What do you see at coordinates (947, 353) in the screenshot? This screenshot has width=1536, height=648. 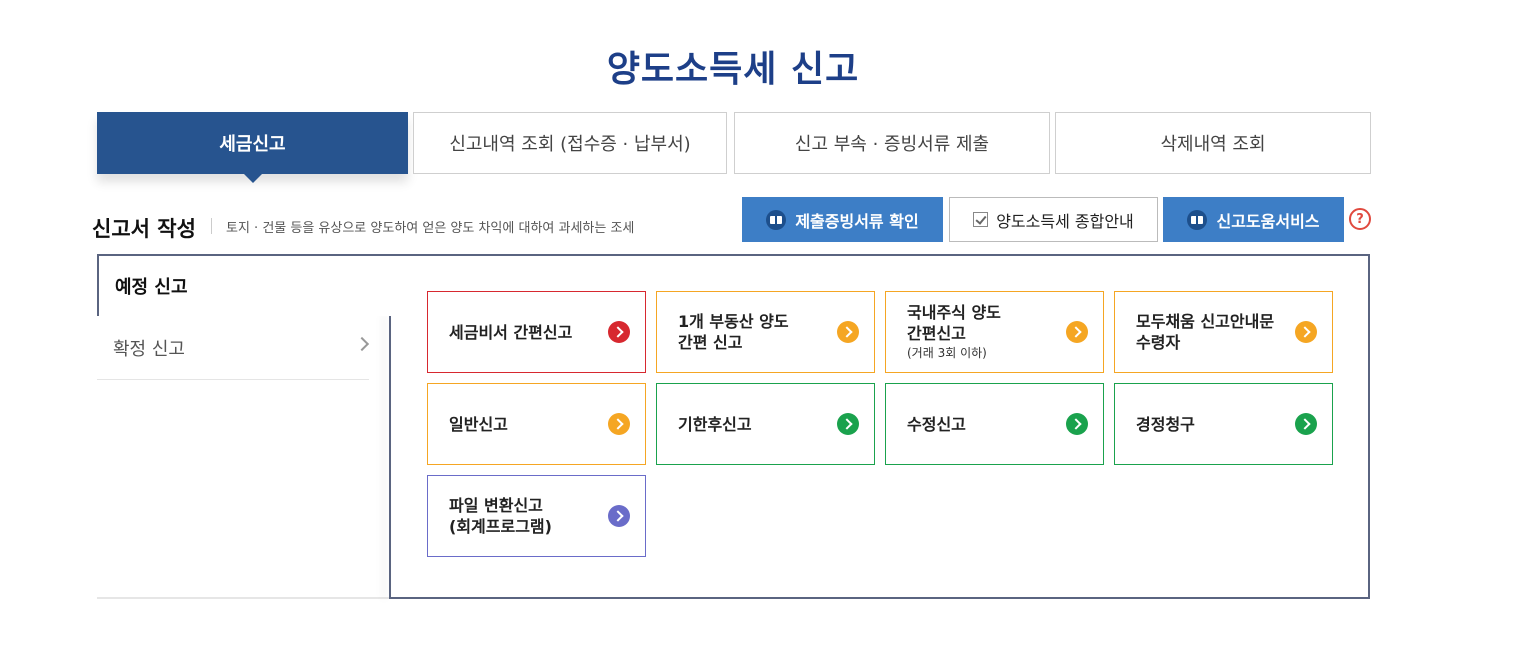 I see `card-sublabel: (거래 3회 이하)` at bounding box center [947, 353].